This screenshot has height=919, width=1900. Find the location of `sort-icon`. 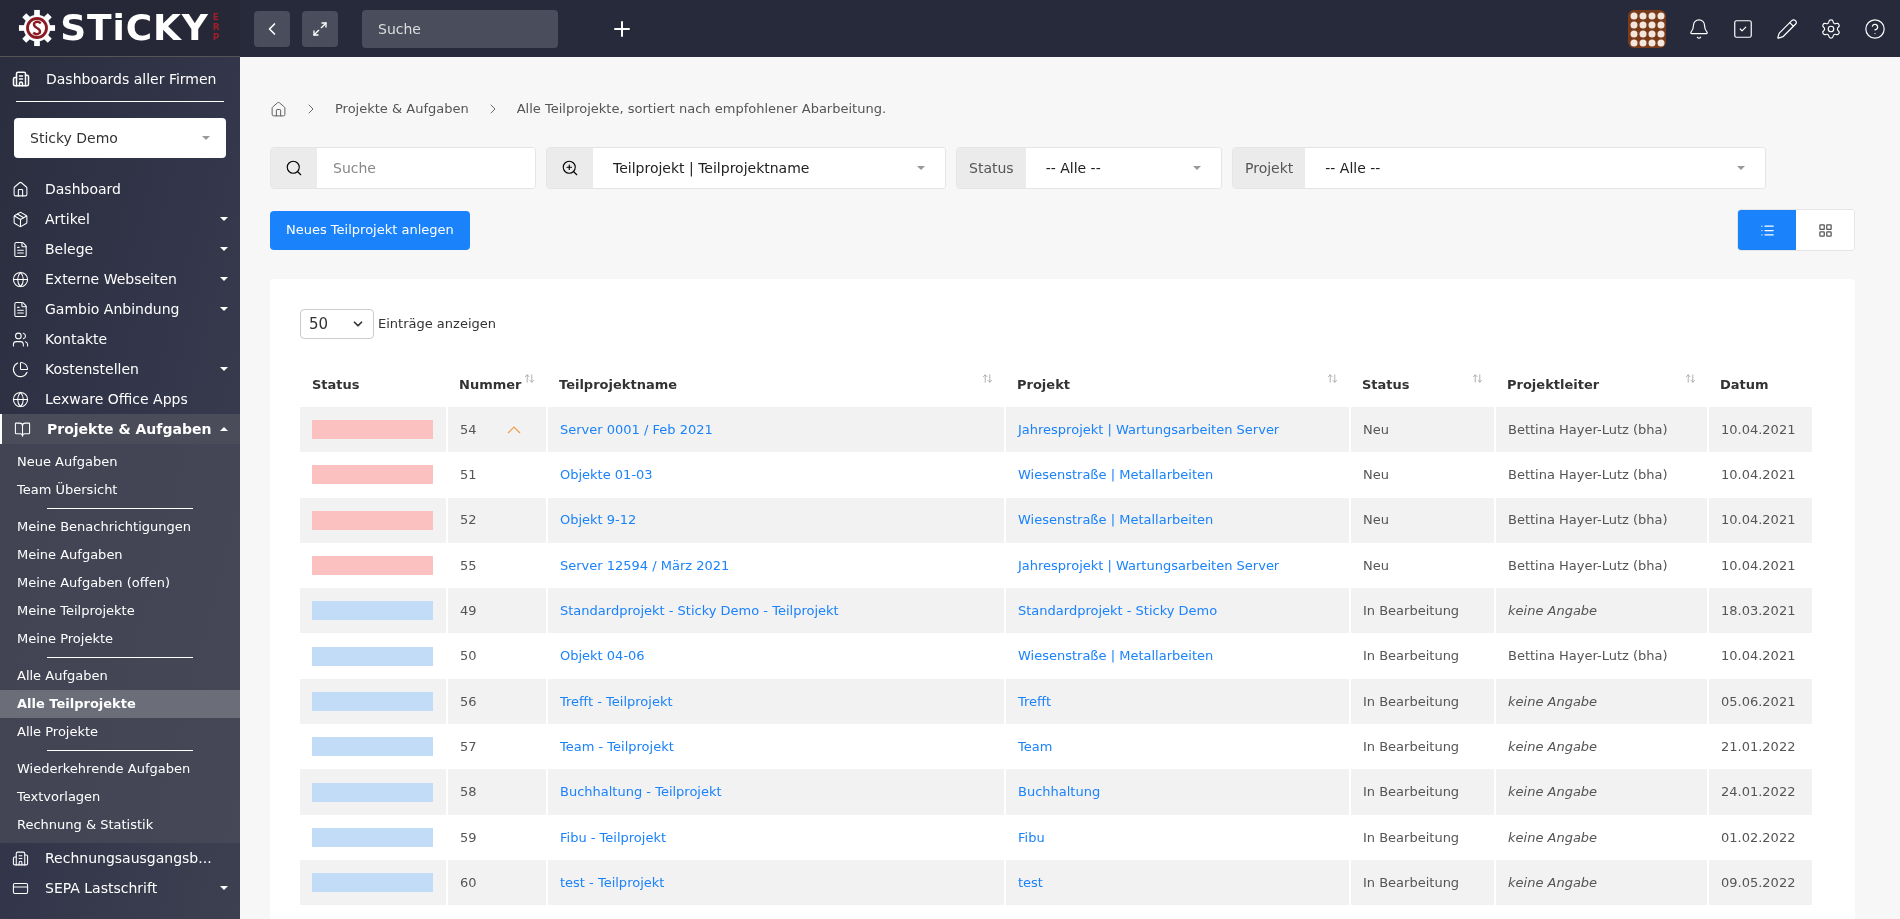

sort-icon is located at coordinates (529, 379).